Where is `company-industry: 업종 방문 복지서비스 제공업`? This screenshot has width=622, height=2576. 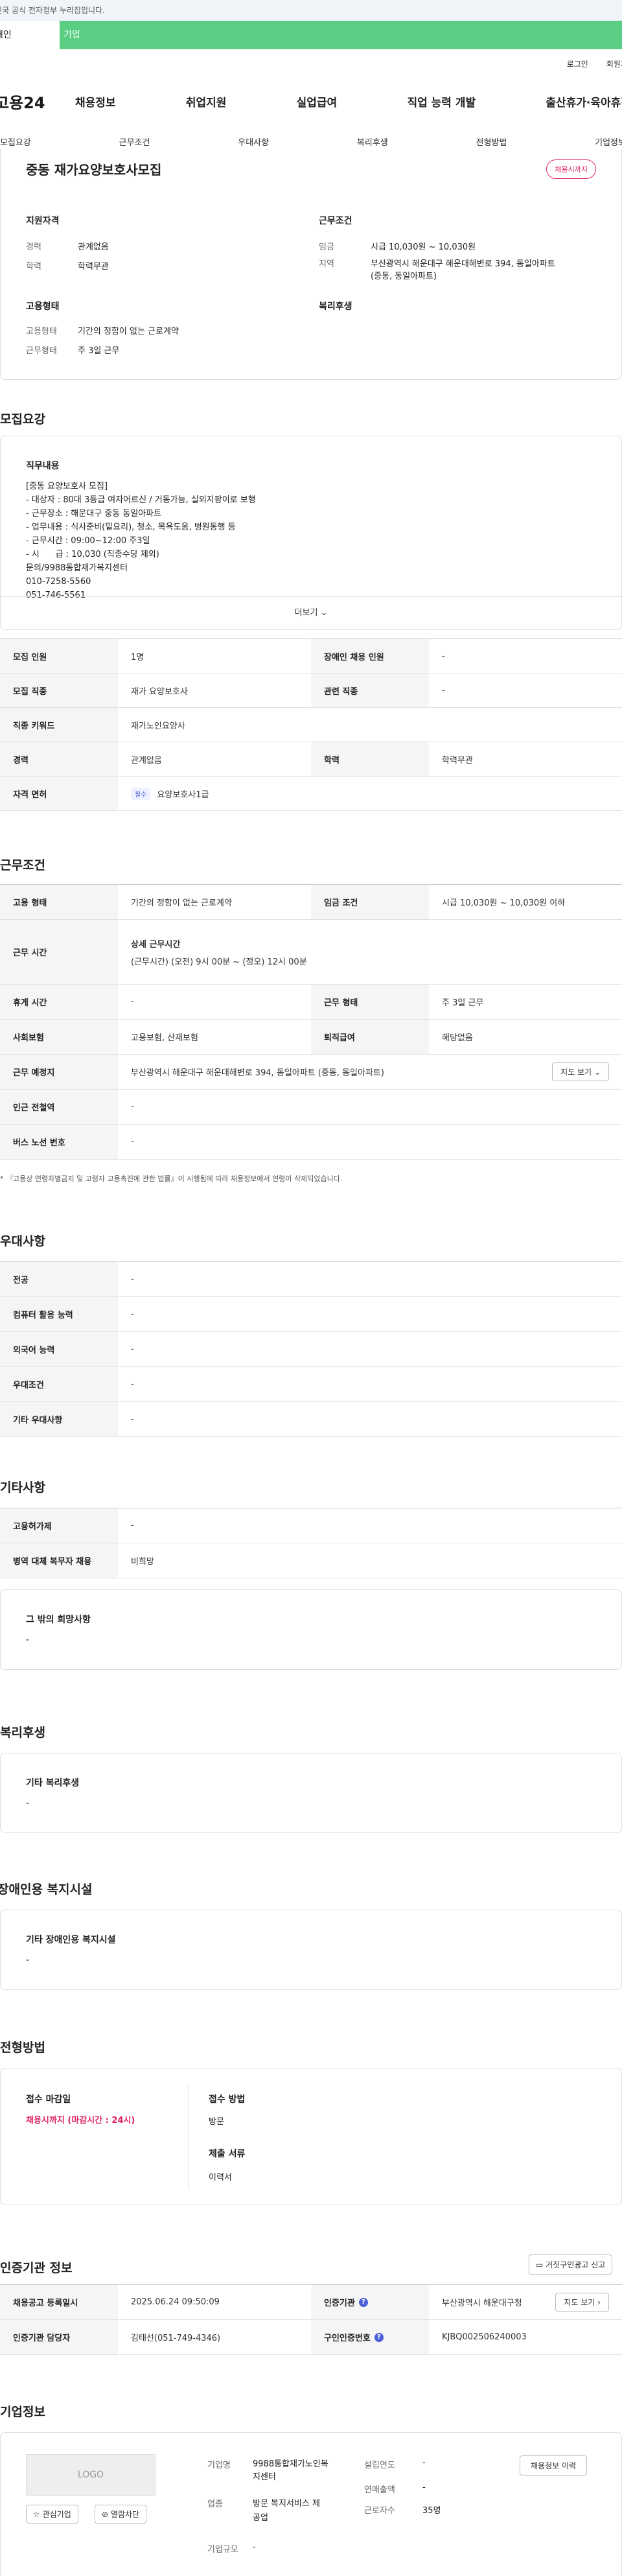
company-industry: 업종 방문 복지서비스 제공업 is located at coordinates (263, 2511).